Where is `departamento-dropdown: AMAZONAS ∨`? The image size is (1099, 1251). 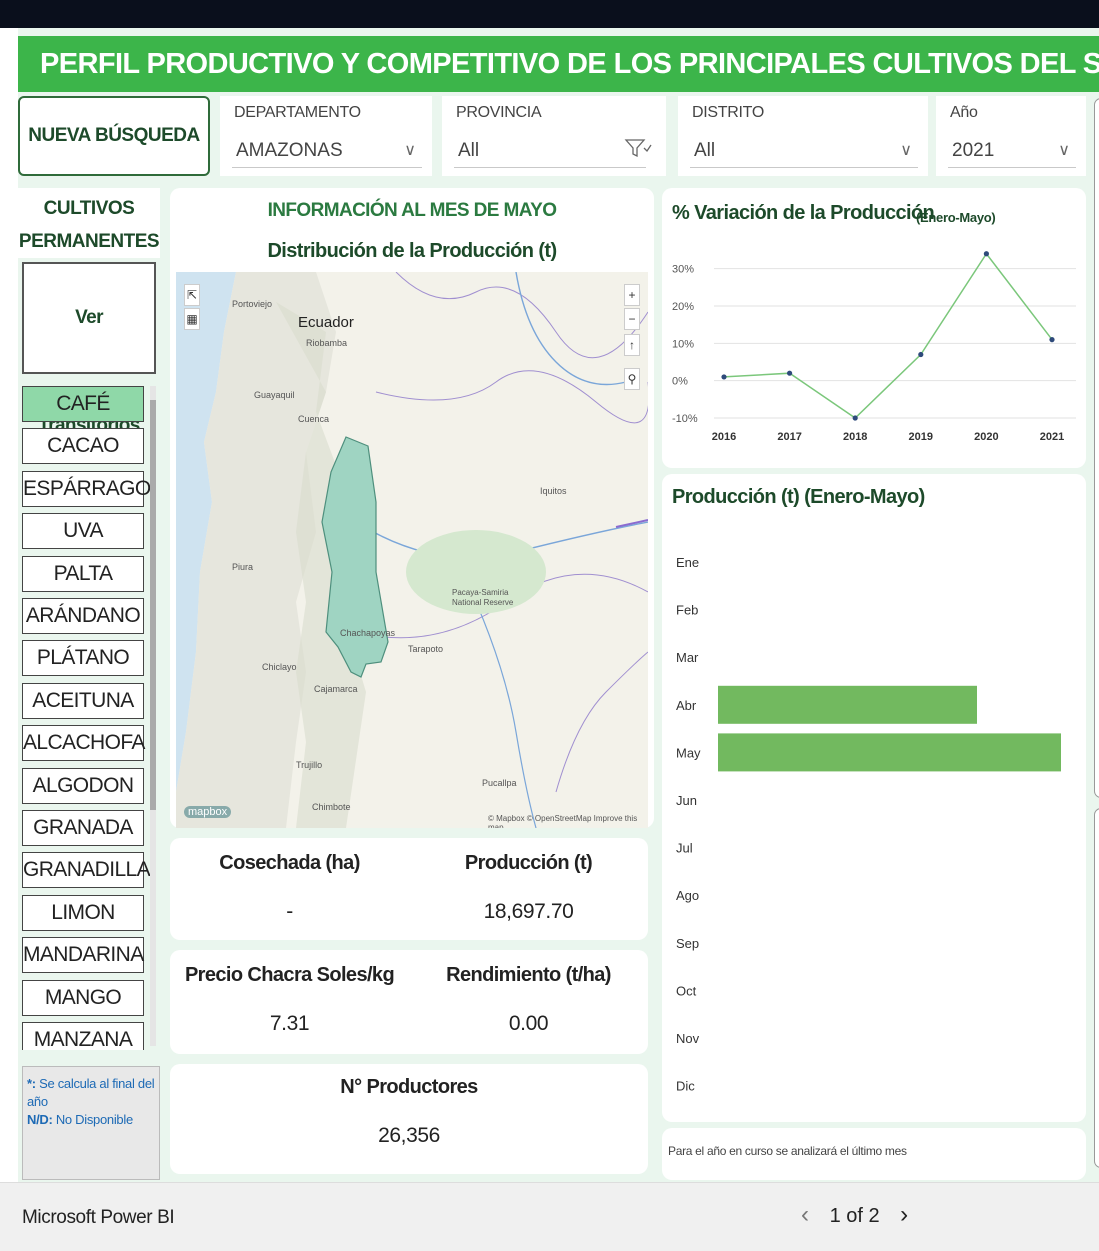 departamento-dropdown: AMAZONAS ∨ is located at coordinates (327, 152).